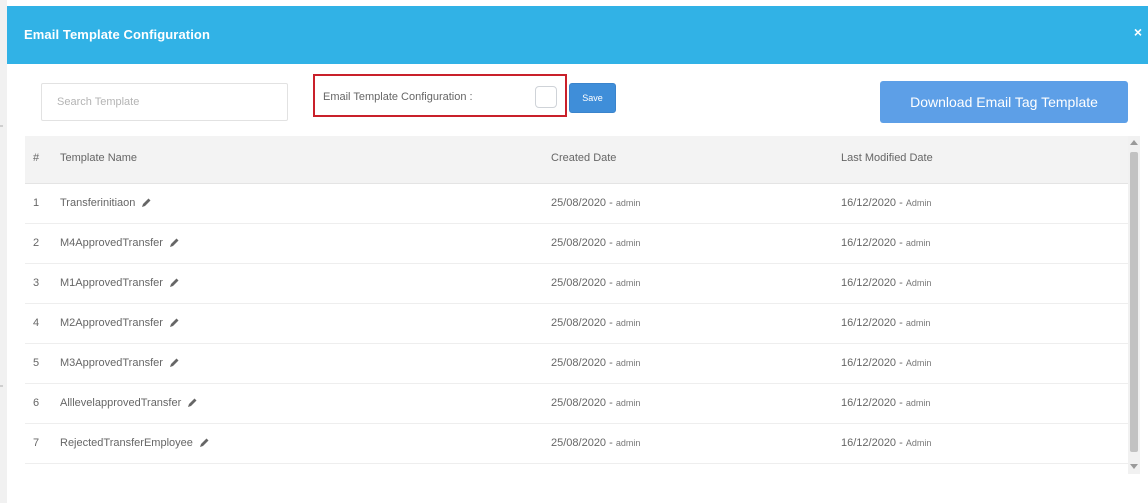 The width and height of the screenshot is (1148, 503). Describe the element at coordinates (36, 243) in the screenshot. I see `row-number: 2` at that location.